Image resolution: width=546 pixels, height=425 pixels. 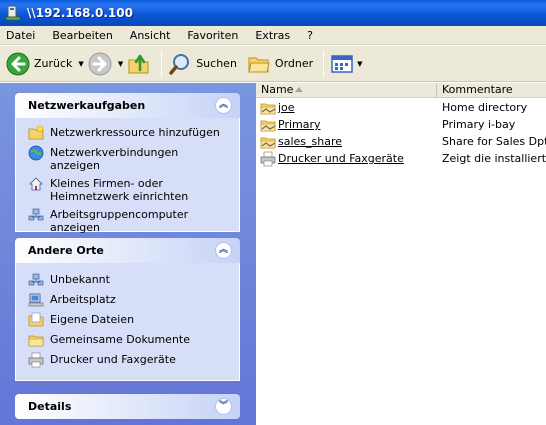 I want to click on views-button: ▼, so click(x=346, y=64).